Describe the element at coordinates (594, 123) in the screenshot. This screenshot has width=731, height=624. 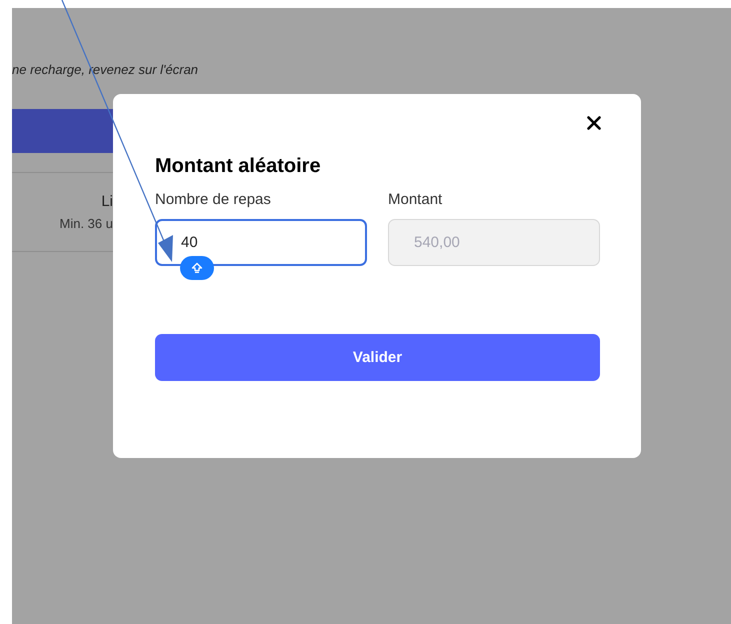
I see `close-icon` at that location.